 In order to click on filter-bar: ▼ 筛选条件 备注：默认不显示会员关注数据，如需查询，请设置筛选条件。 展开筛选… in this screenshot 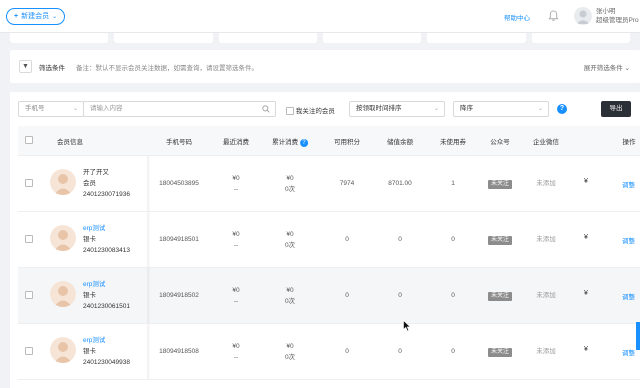, I will do `click(325, 66)`.